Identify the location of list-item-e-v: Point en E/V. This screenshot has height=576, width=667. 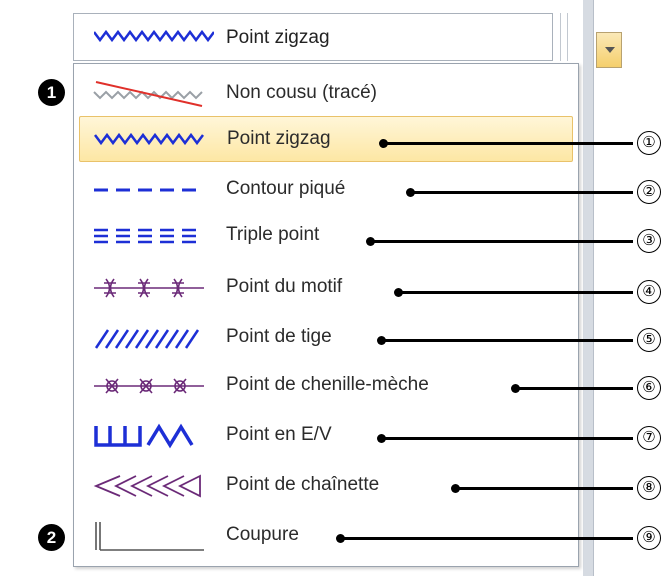
(326, 435).